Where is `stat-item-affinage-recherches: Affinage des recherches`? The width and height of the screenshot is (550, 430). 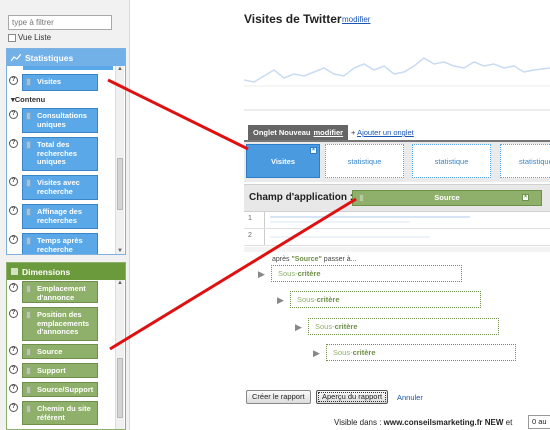
stat-item-affinage-recherches: Affinage des recherches is located at coordinates (60, 216).